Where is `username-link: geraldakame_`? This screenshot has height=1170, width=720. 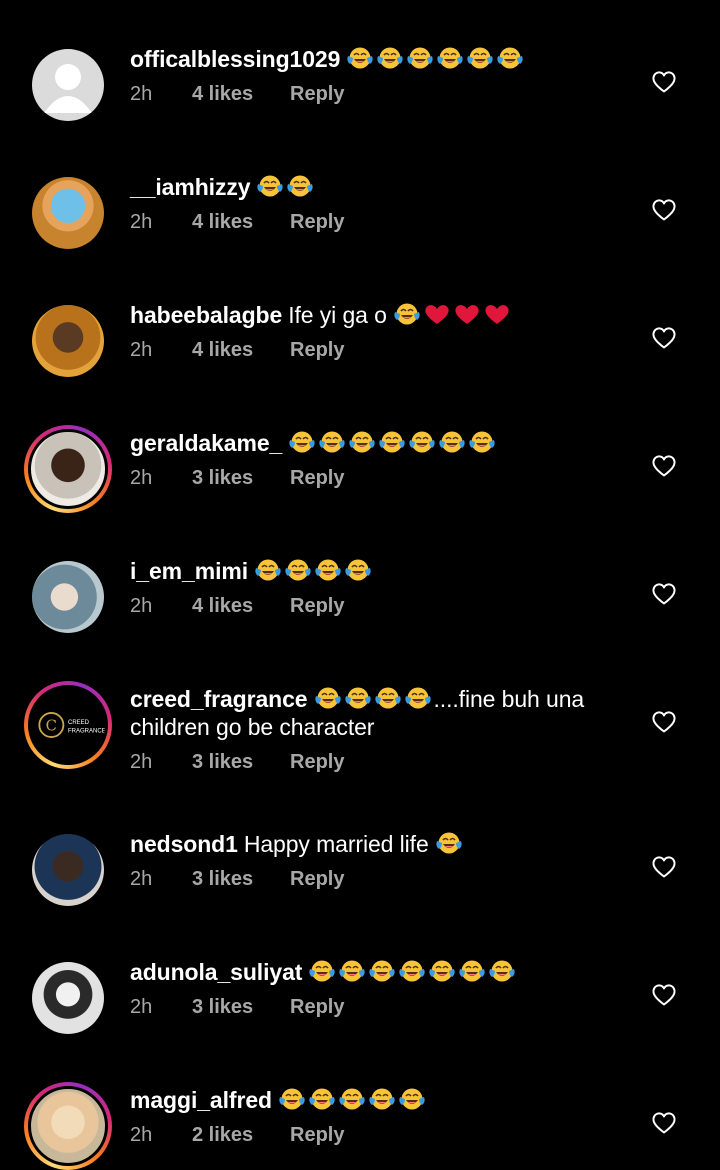 username-link: geraldakame_ is located at coordinates (206, 443).